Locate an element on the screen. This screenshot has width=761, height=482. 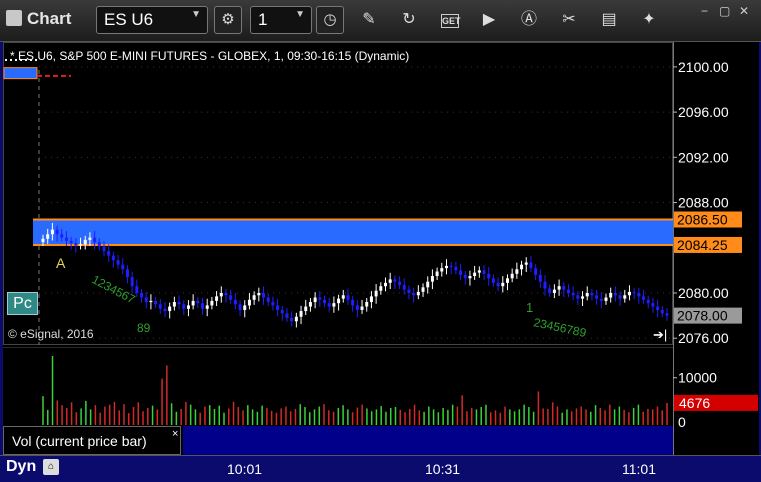
chat-icon: ▤ is located at coordinates (609, 20).